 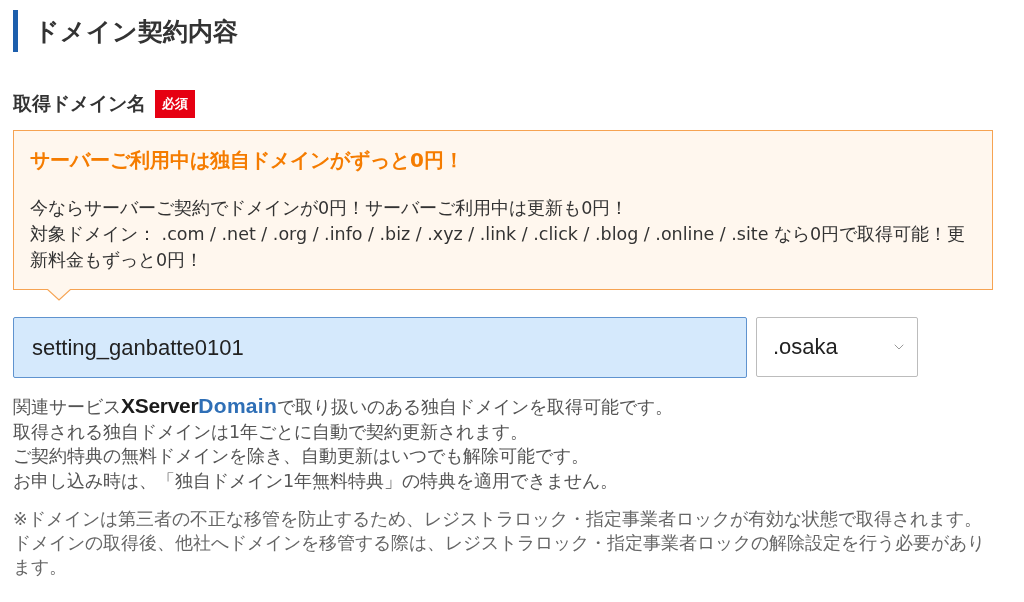 I want to click on note-text: ※ドメインは第三者の不正な移管を防止するため、レジストラロック・指定事業者ロックが有効な状態で取得されます。, so click(x=498, y=519).